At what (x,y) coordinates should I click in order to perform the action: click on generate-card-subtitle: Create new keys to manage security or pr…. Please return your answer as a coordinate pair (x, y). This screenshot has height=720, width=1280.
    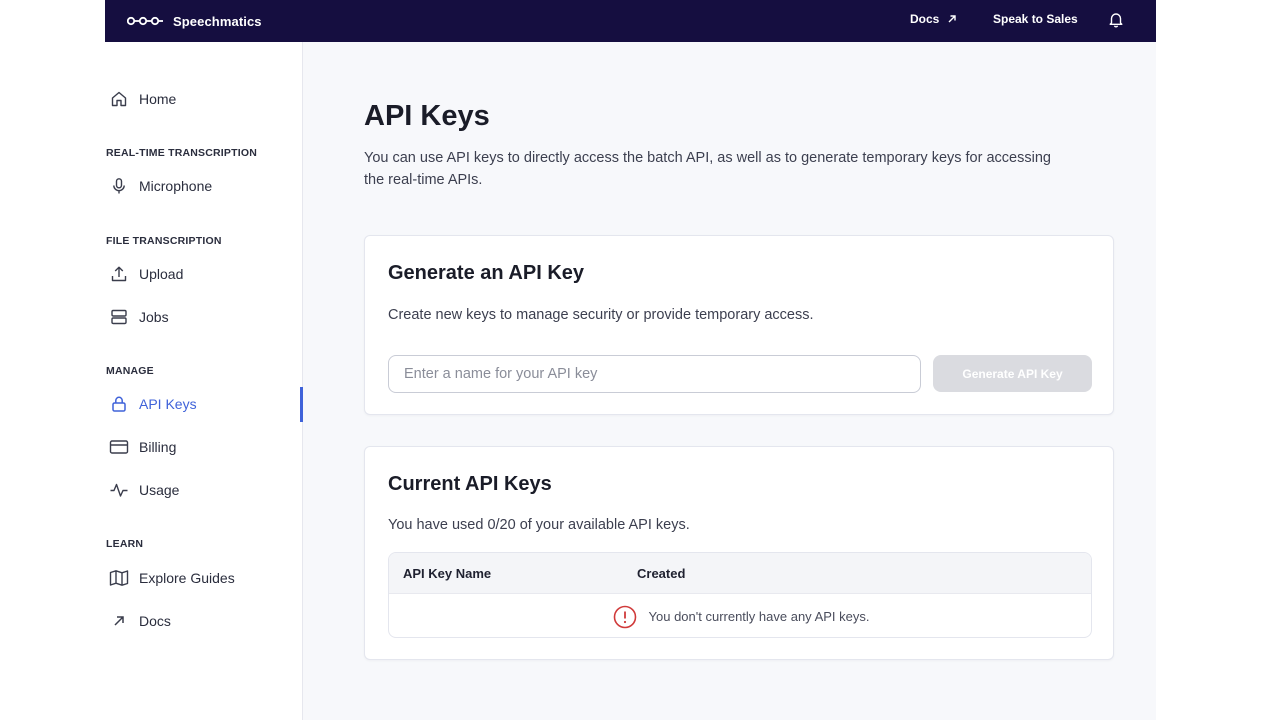
    Looking at the image, I should click on (601, 315).